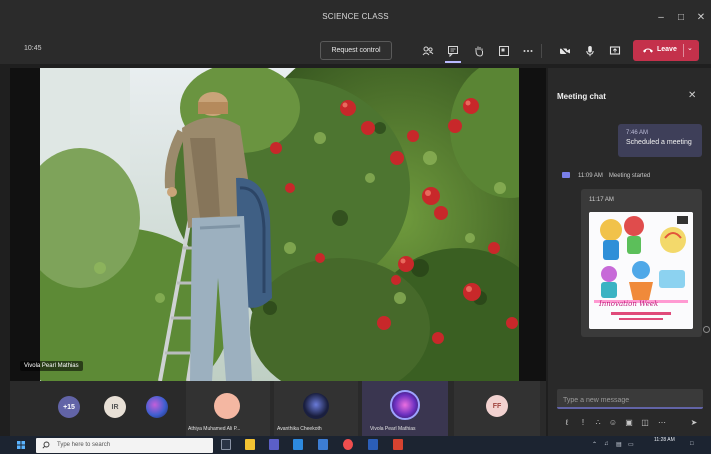  What do you see at coordinates (628, 304) in the screenshot?
I see `poster-lettering: Innovation Week` at bounding box center [628, 304].